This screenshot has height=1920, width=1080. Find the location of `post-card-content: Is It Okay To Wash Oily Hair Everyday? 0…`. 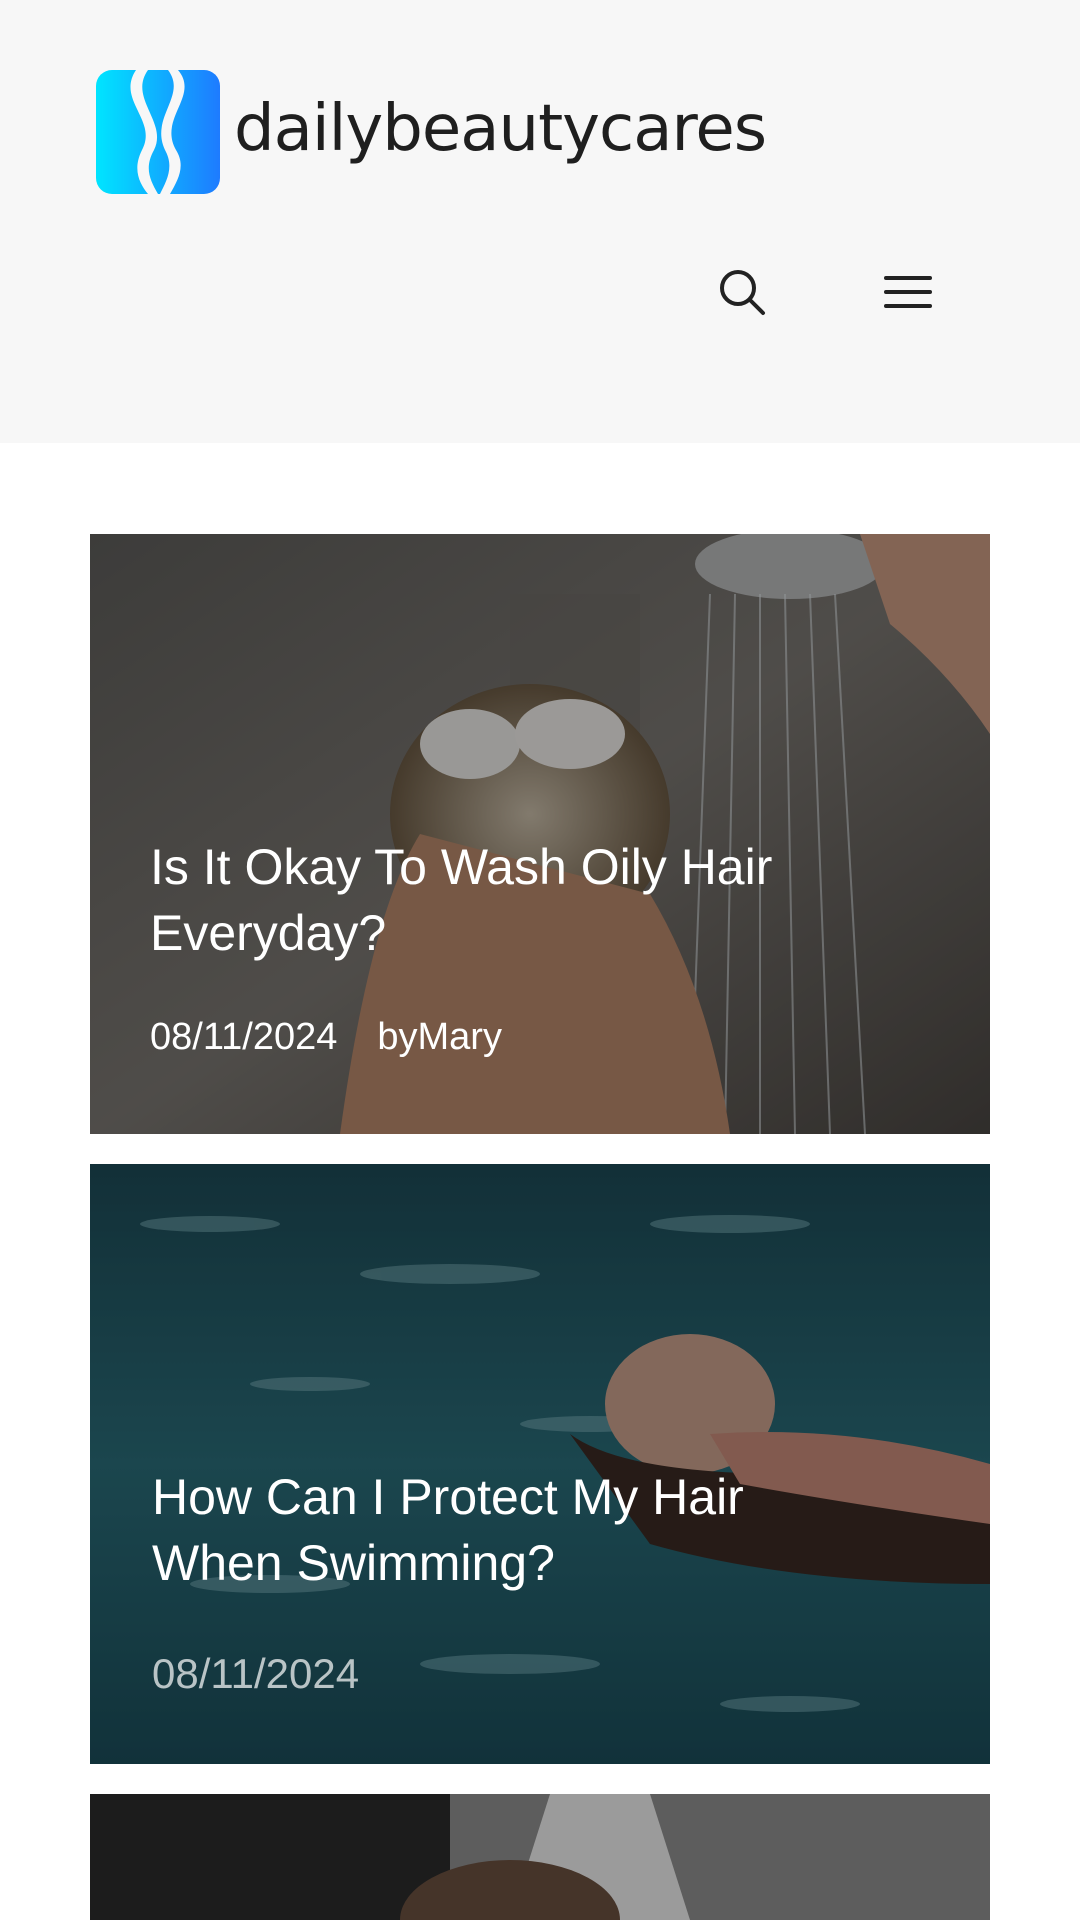

post-card-content: Is It Okay To Wash Oily Hair Everyday? 0… is located at coordinates (510, 946).